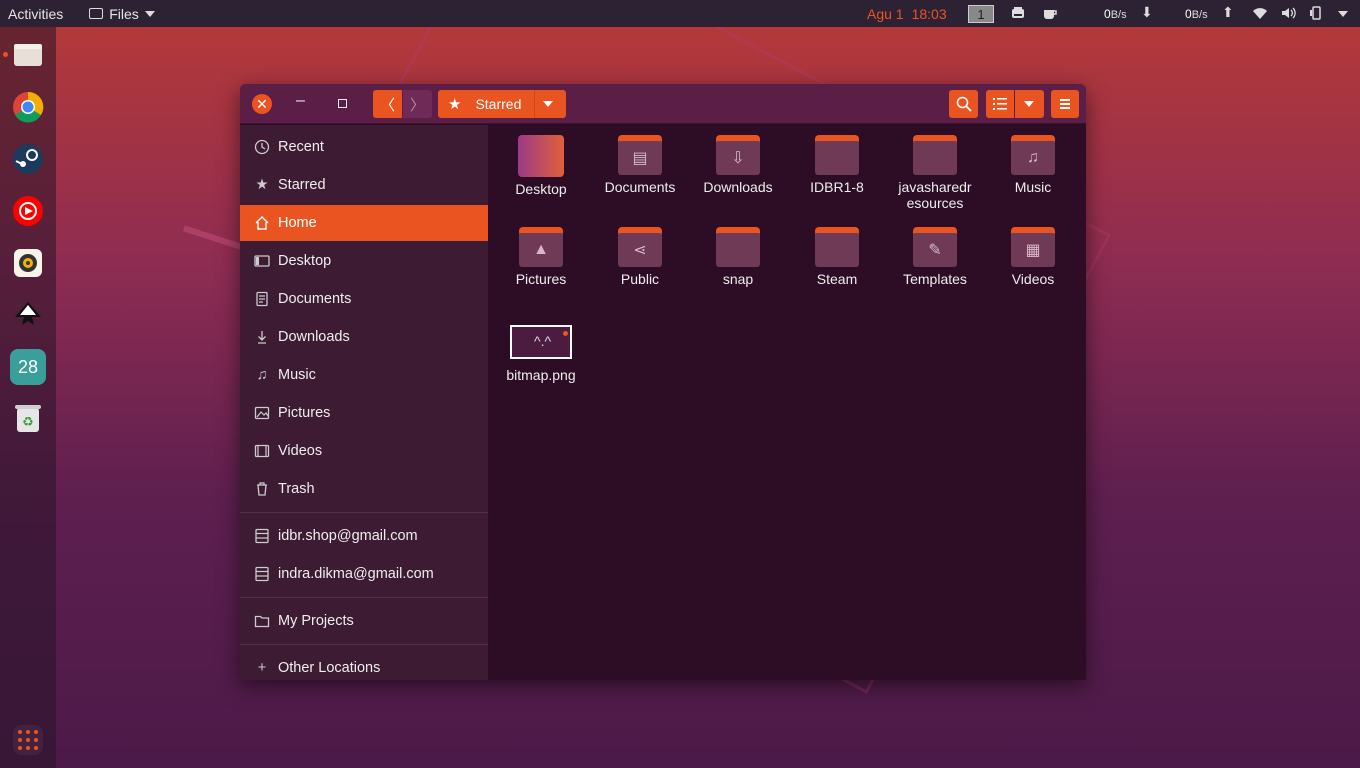  Describe the element at coordinates (1316, 13) in the screenshot. I see `battery-icon` at that location.